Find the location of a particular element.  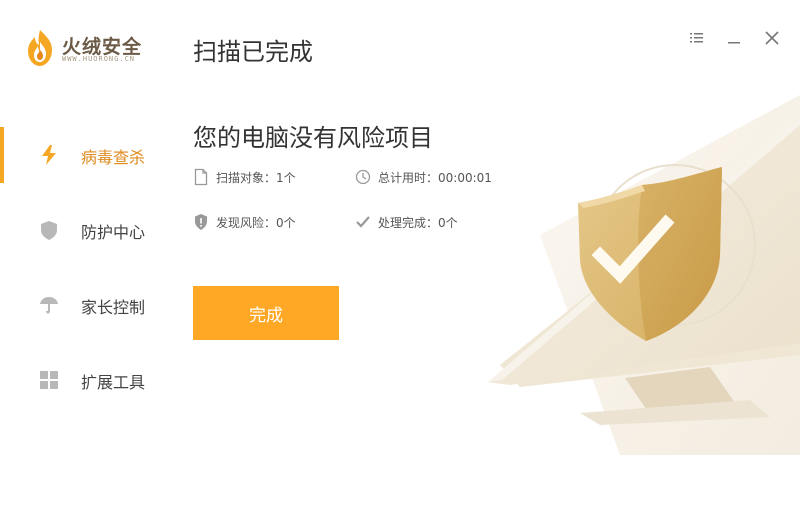

umbrella-icon is located at coordinates (49, 305).